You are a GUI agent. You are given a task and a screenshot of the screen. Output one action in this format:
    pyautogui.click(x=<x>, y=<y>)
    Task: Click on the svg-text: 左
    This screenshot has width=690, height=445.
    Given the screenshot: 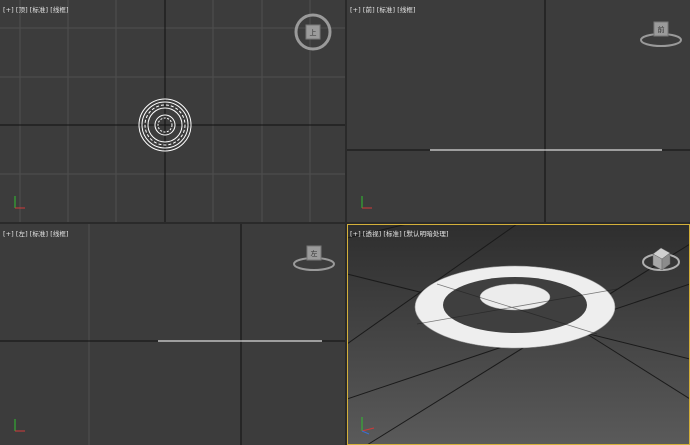 What is the action you would take?
    pyautogui.click(x=314, y=253)
    